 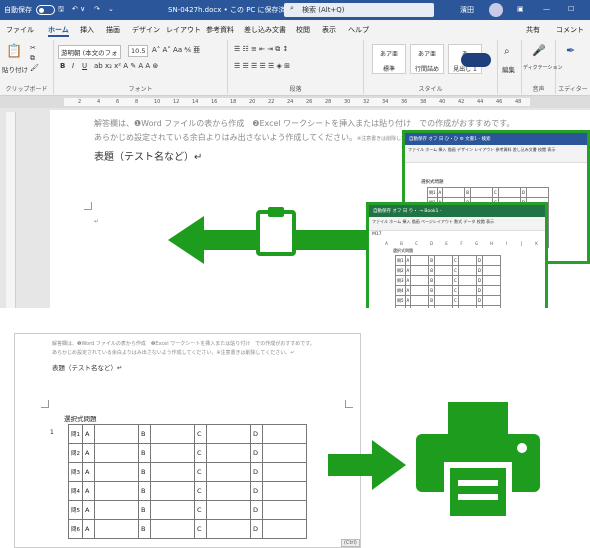 I want to click on comments-button: コメント, so click(x=570, y=30).